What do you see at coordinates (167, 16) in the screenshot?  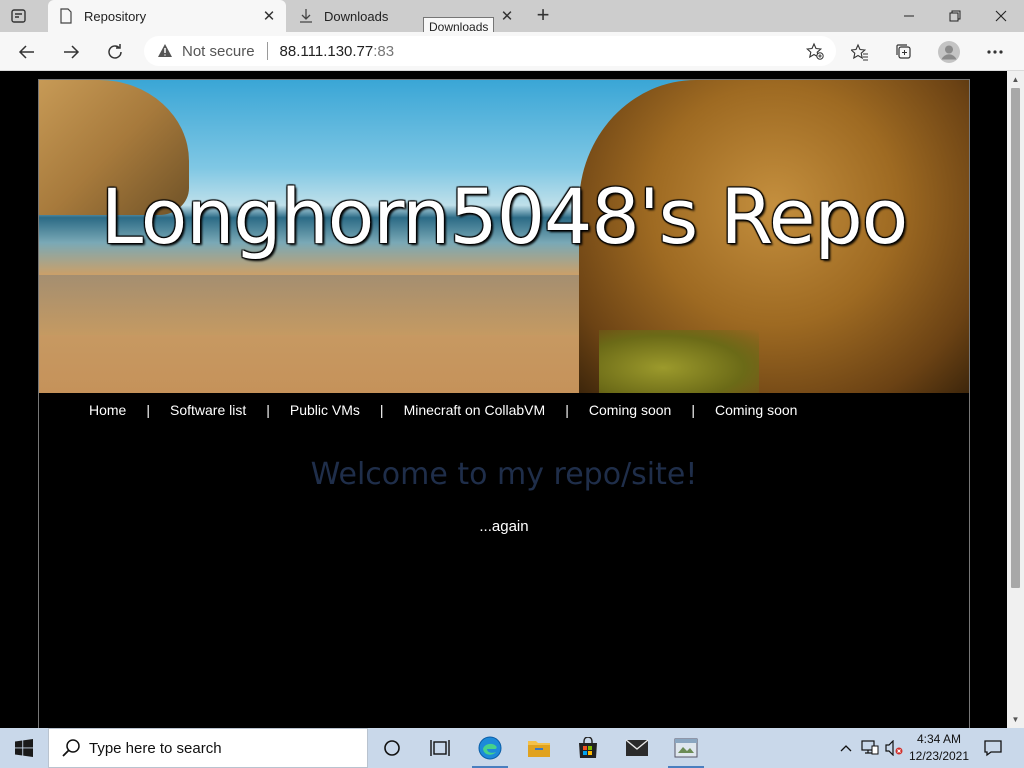 I see `tab-repository: Repository ✕` at bounding box center [167, 16].